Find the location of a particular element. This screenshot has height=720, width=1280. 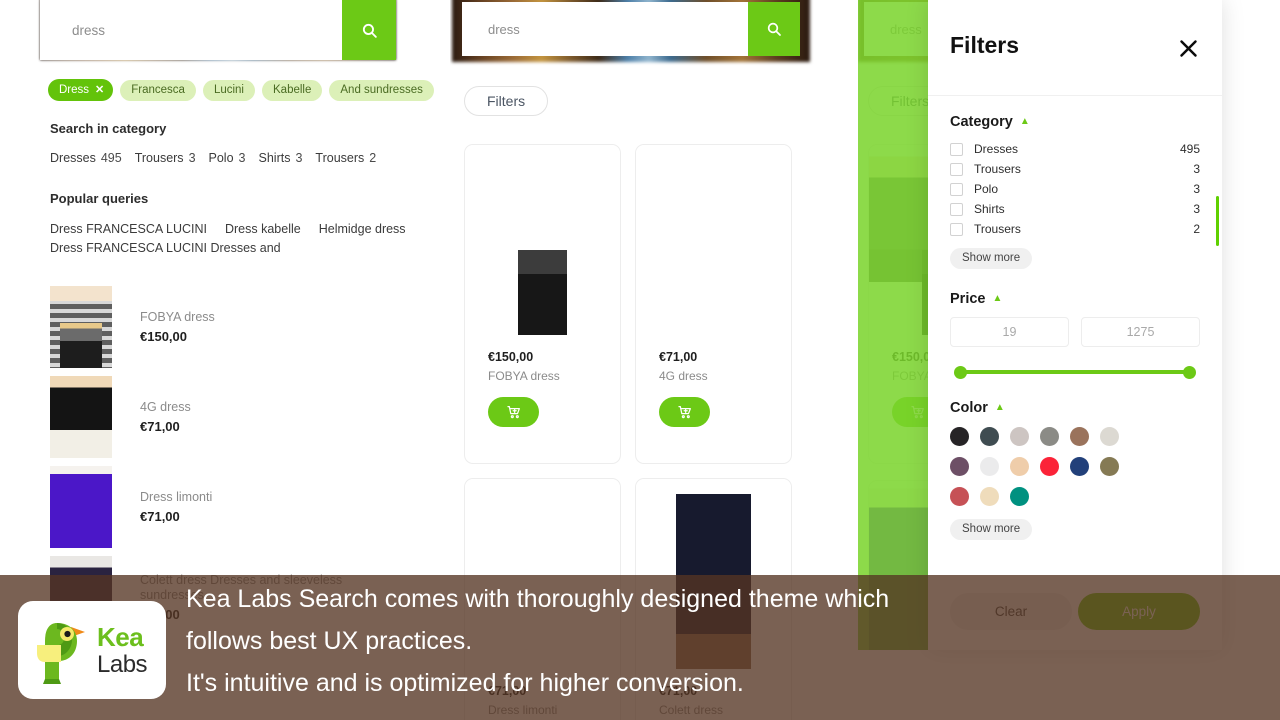

slider-handle-max is located at coordinates (1189, 372).